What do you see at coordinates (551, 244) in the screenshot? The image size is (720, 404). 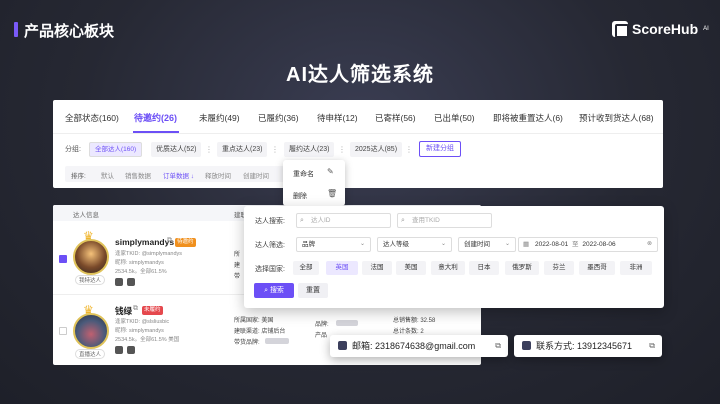 I see `date-from: 2022-08-01` at bounding box center [551, 244].